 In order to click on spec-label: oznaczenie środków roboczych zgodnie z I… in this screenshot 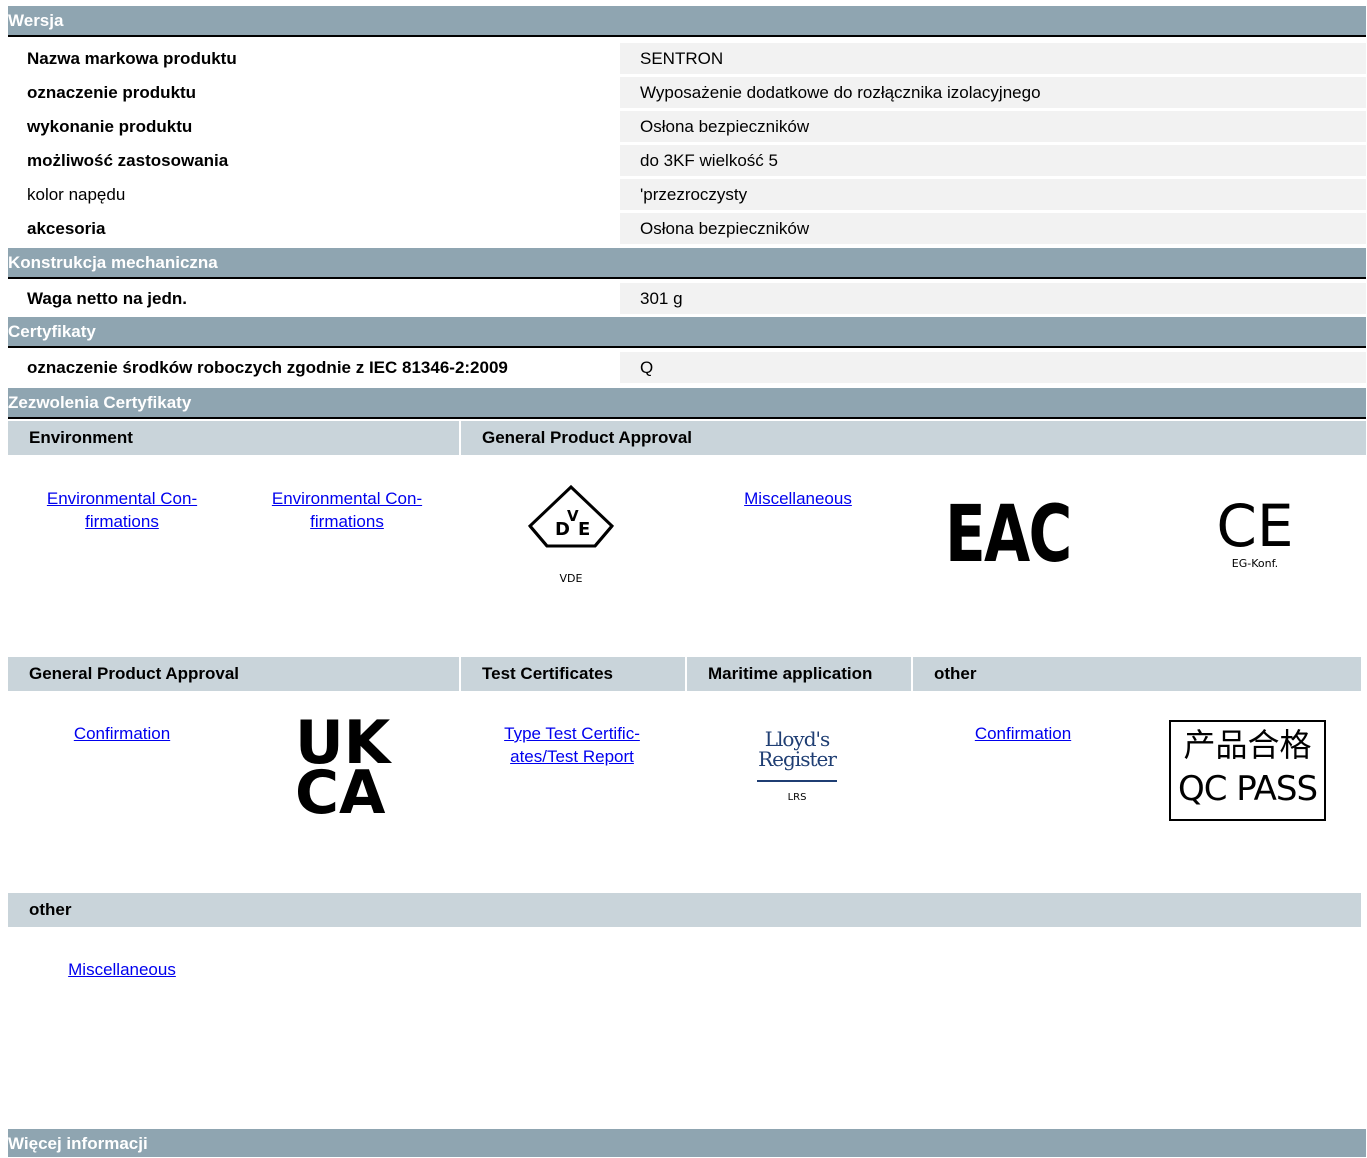, I will do `click(313, 367)`.